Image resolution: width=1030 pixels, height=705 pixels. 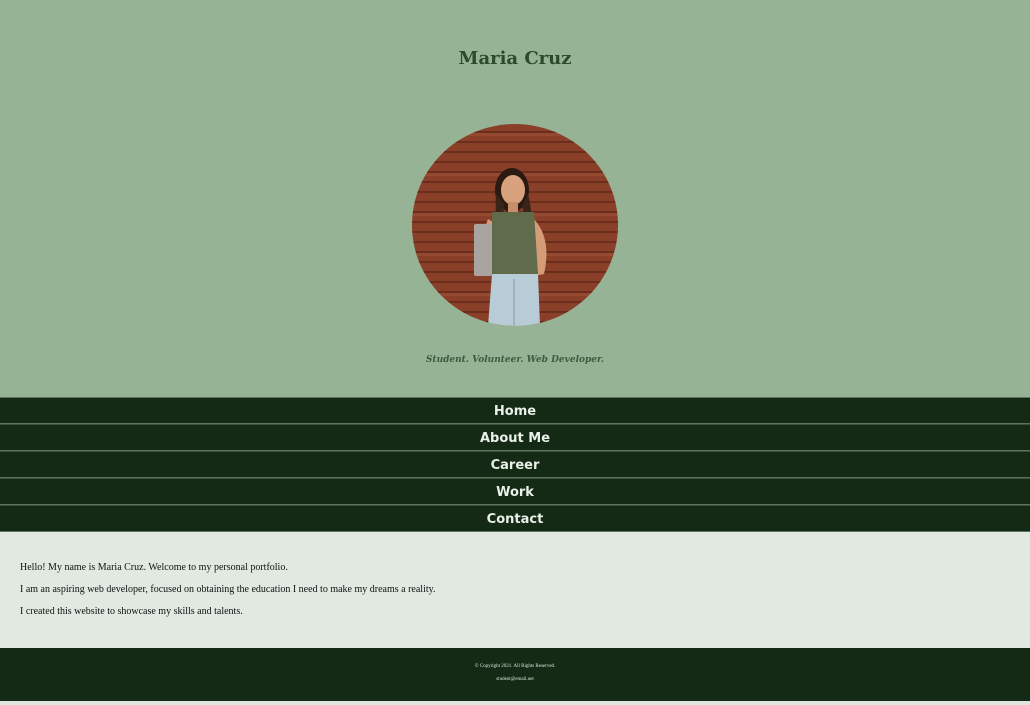 What do you see at coordinates (515, 491) in the screenshot?
I see `nav-item-work: Work` at bounding box center [515, 491].